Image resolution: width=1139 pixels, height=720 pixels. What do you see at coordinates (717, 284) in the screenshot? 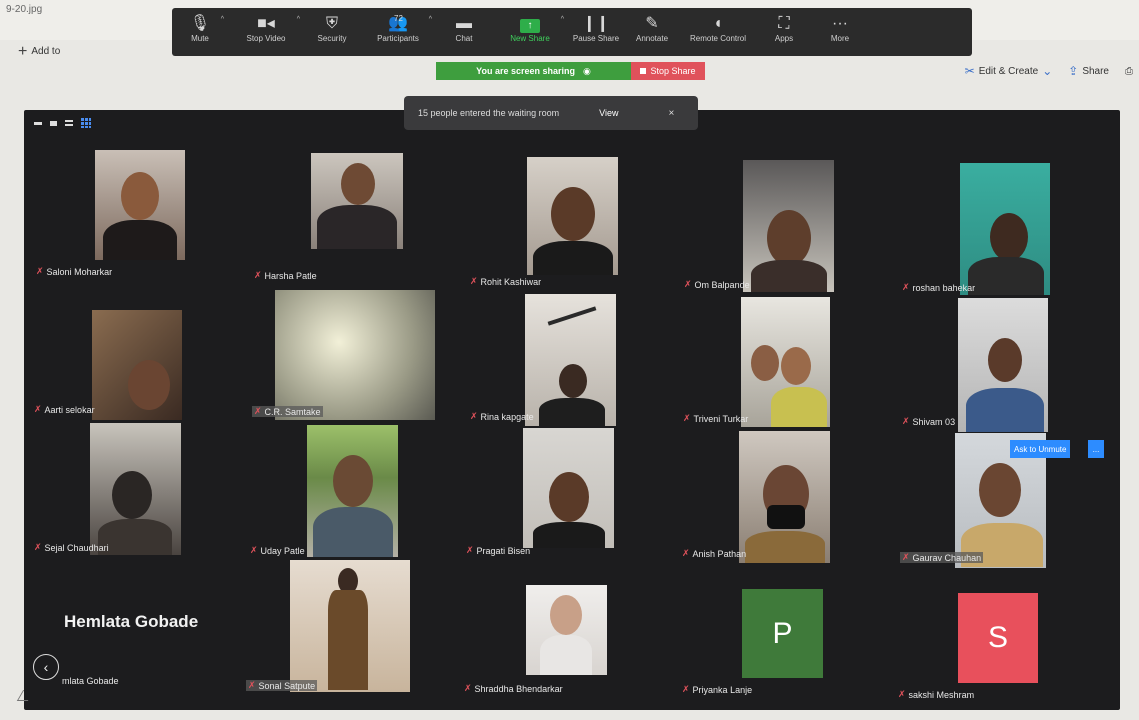
I see `participant-name: ✗ Om Balpande` at bounding box center [717, 284].